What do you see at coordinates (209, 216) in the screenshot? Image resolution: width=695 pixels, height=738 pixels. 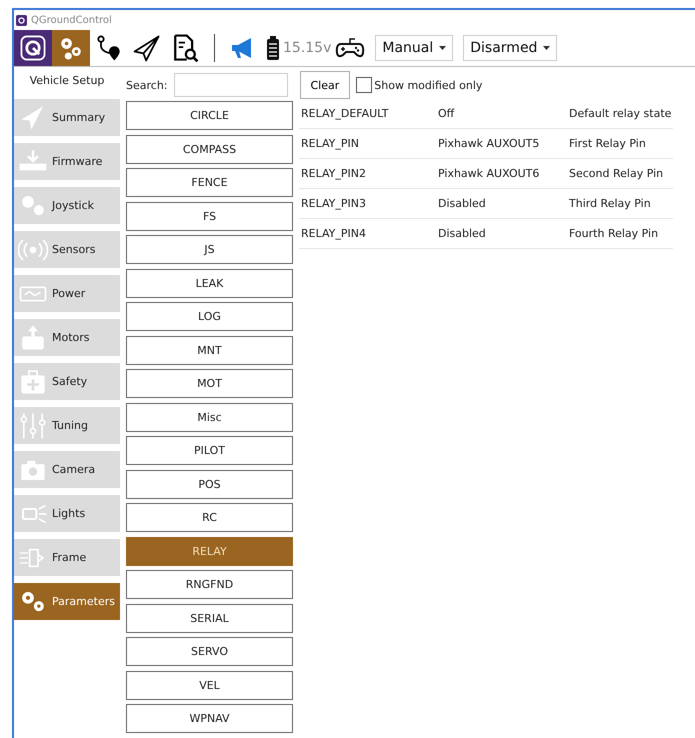 I see `group-button: FS` at bounding box center [209, 216].